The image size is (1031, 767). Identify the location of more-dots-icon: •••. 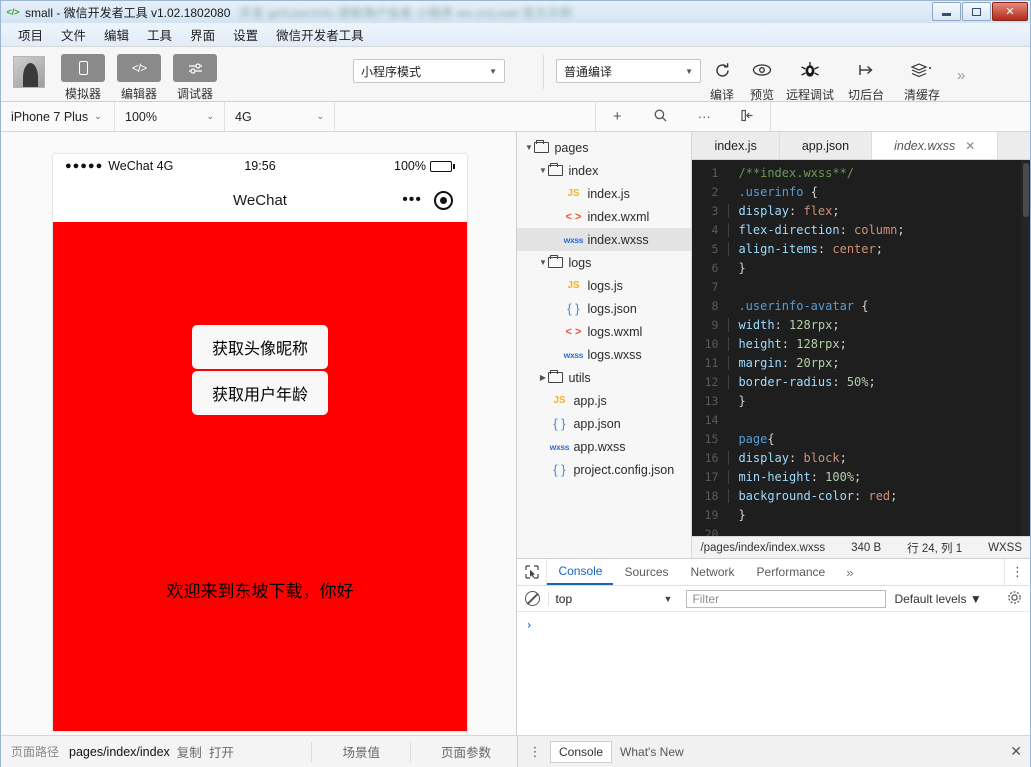
(412, 200).